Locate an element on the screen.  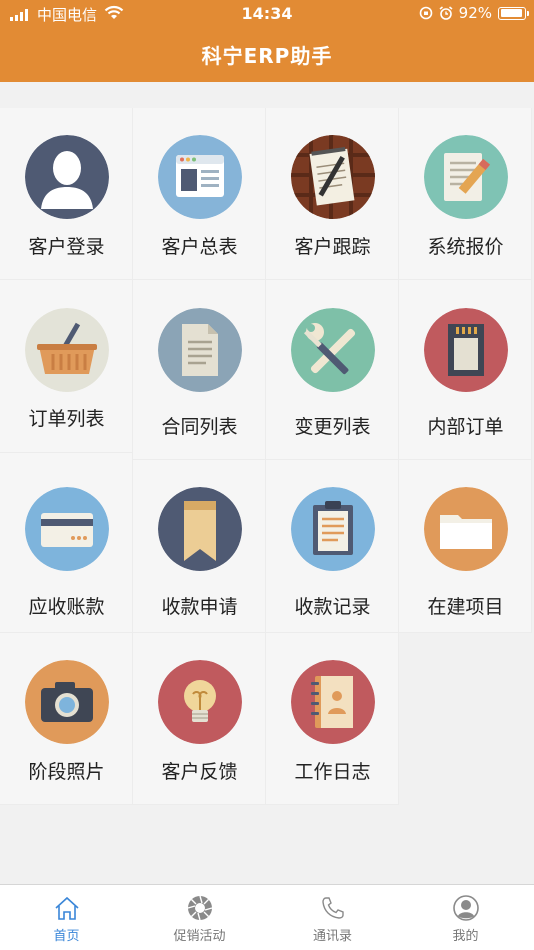
header-spacer is located at coordinates (267, 95).